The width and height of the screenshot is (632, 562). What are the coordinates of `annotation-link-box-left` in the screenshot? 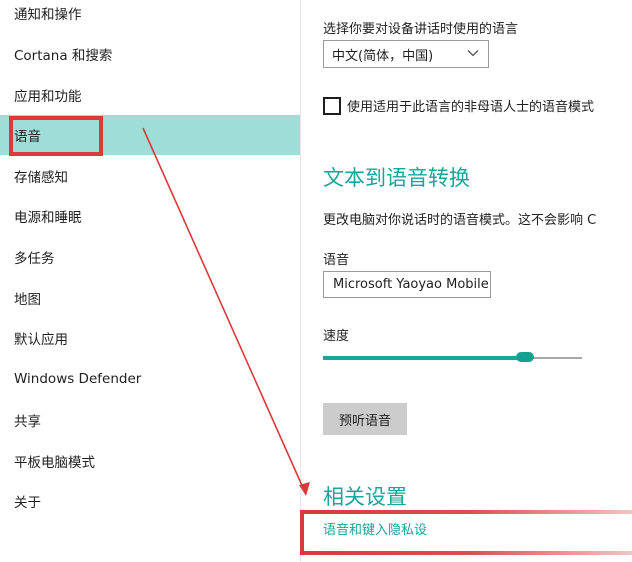 It's located at (302, 532).